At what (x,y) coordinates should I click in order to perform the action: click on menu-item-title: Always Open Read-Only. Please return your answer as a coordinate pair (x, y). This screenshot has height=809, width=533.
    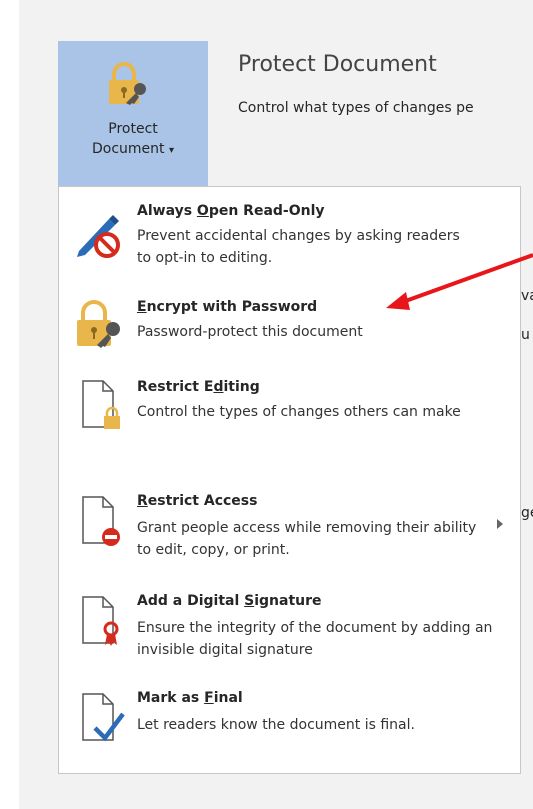
    Looking at the image, I should click on (231, 211).